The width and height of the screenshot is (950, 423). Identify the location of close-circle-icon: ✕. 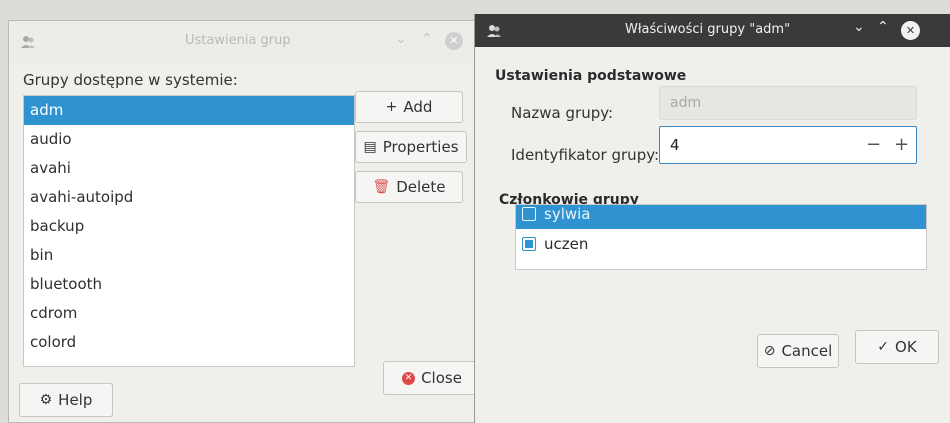
(409, 378).